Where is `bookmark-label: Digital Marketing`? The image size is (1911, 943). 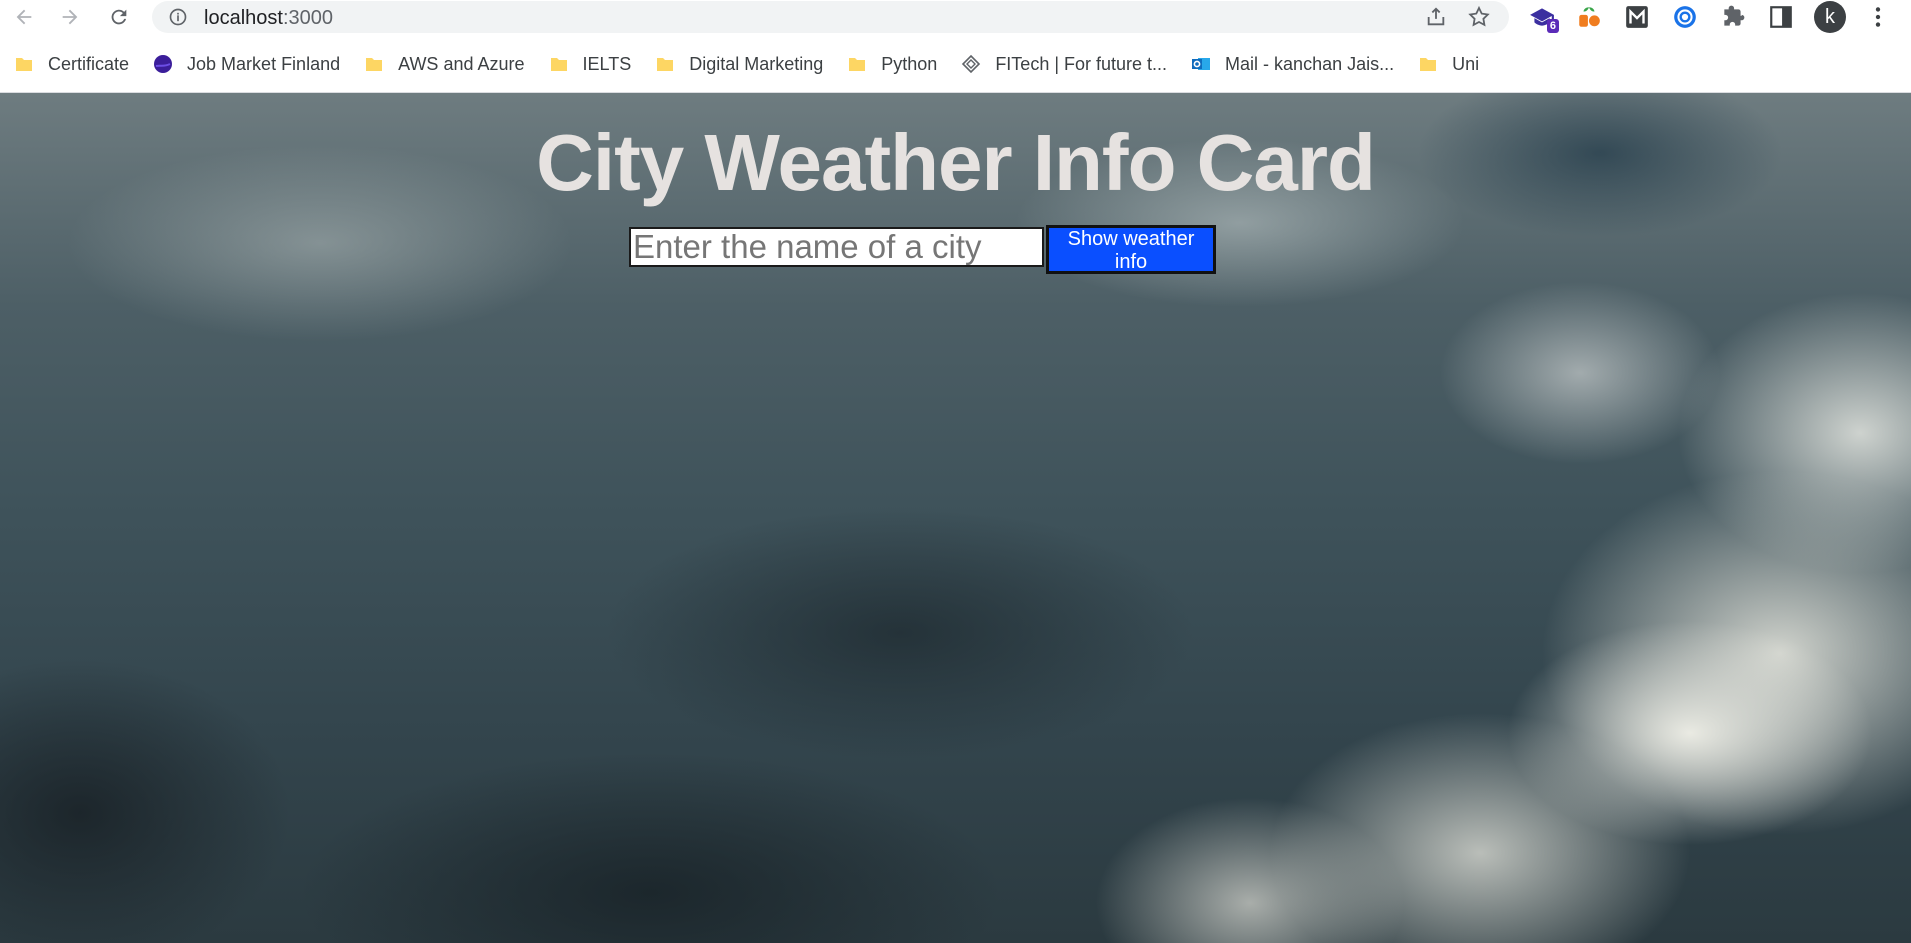 bookmark-label: Digital Marketing is located at coordinates (756, 63).